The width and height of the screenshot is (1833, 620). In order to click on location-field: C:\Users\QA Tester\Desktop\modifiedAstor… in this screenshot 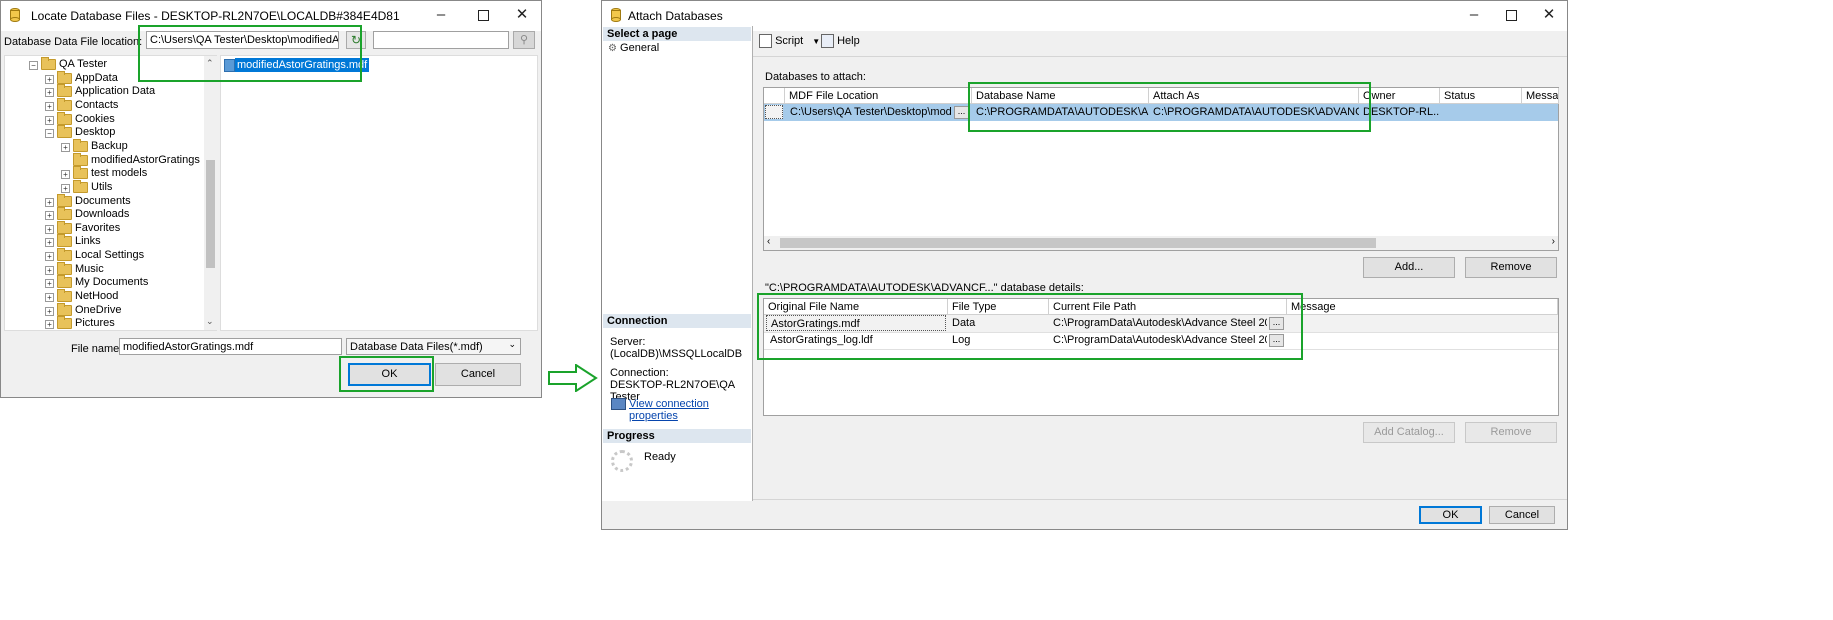, I will do `click(242, 40)`.